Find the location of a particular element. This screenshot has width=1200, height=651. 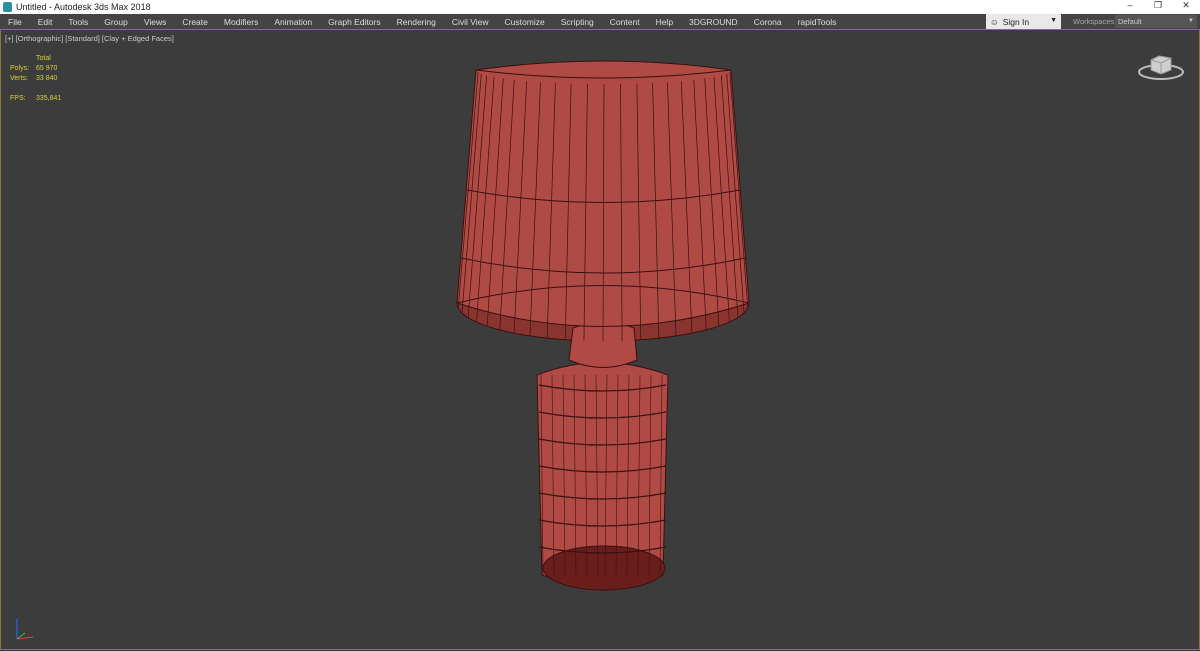

menu-views: Views is located at coordinates (155, 22).